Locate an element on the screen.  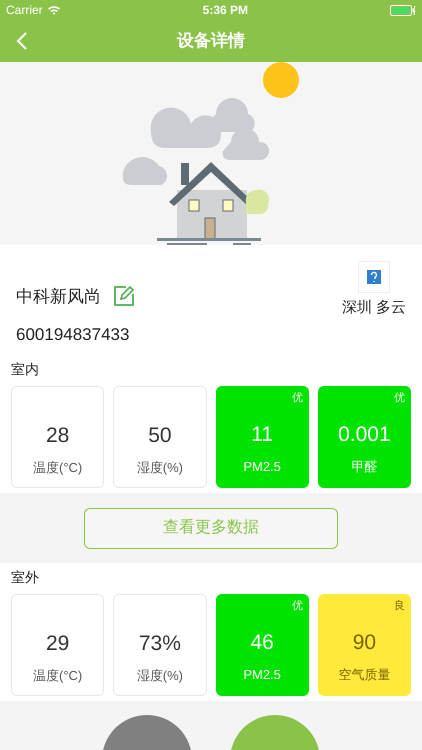
tile-value: 46 is located at coordinates (262, 643).